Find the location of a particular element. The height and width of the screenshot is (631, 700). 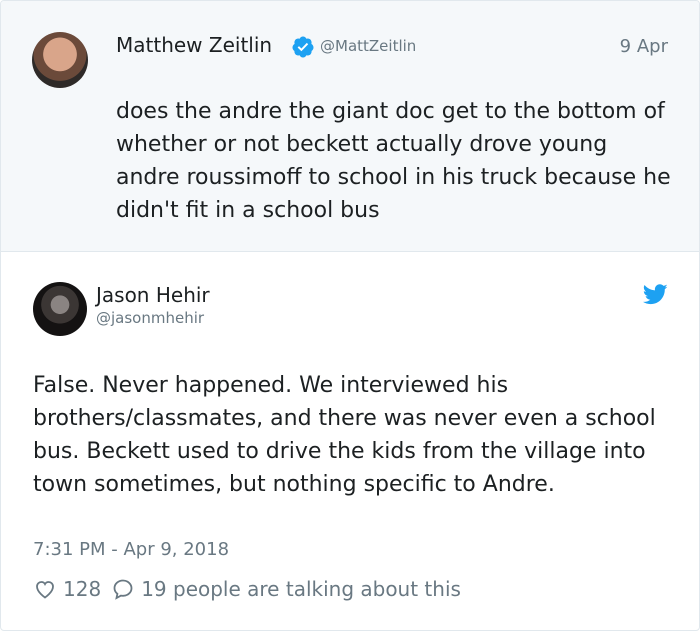

author-handle: @jasonmhehir is located at coordinates (150, 318).